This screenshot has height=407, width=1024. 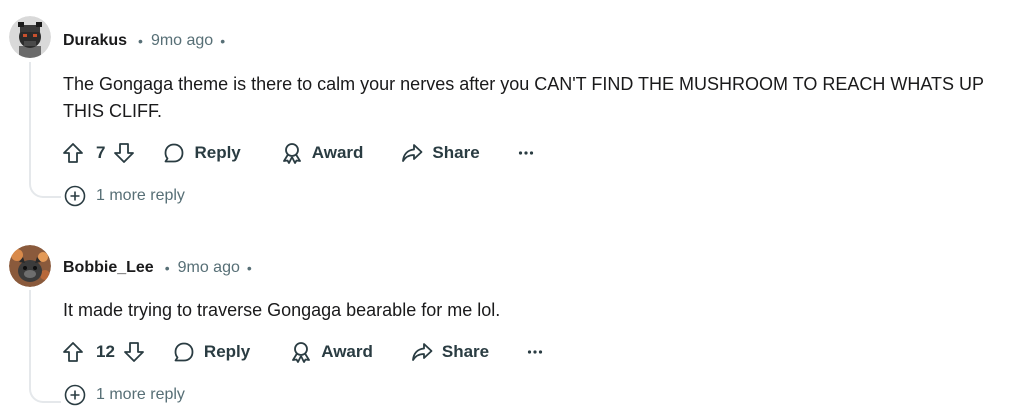 I want to click on comment-meta: Bobbie_Lee • 9mo ago •, so click(x=157, y=268).